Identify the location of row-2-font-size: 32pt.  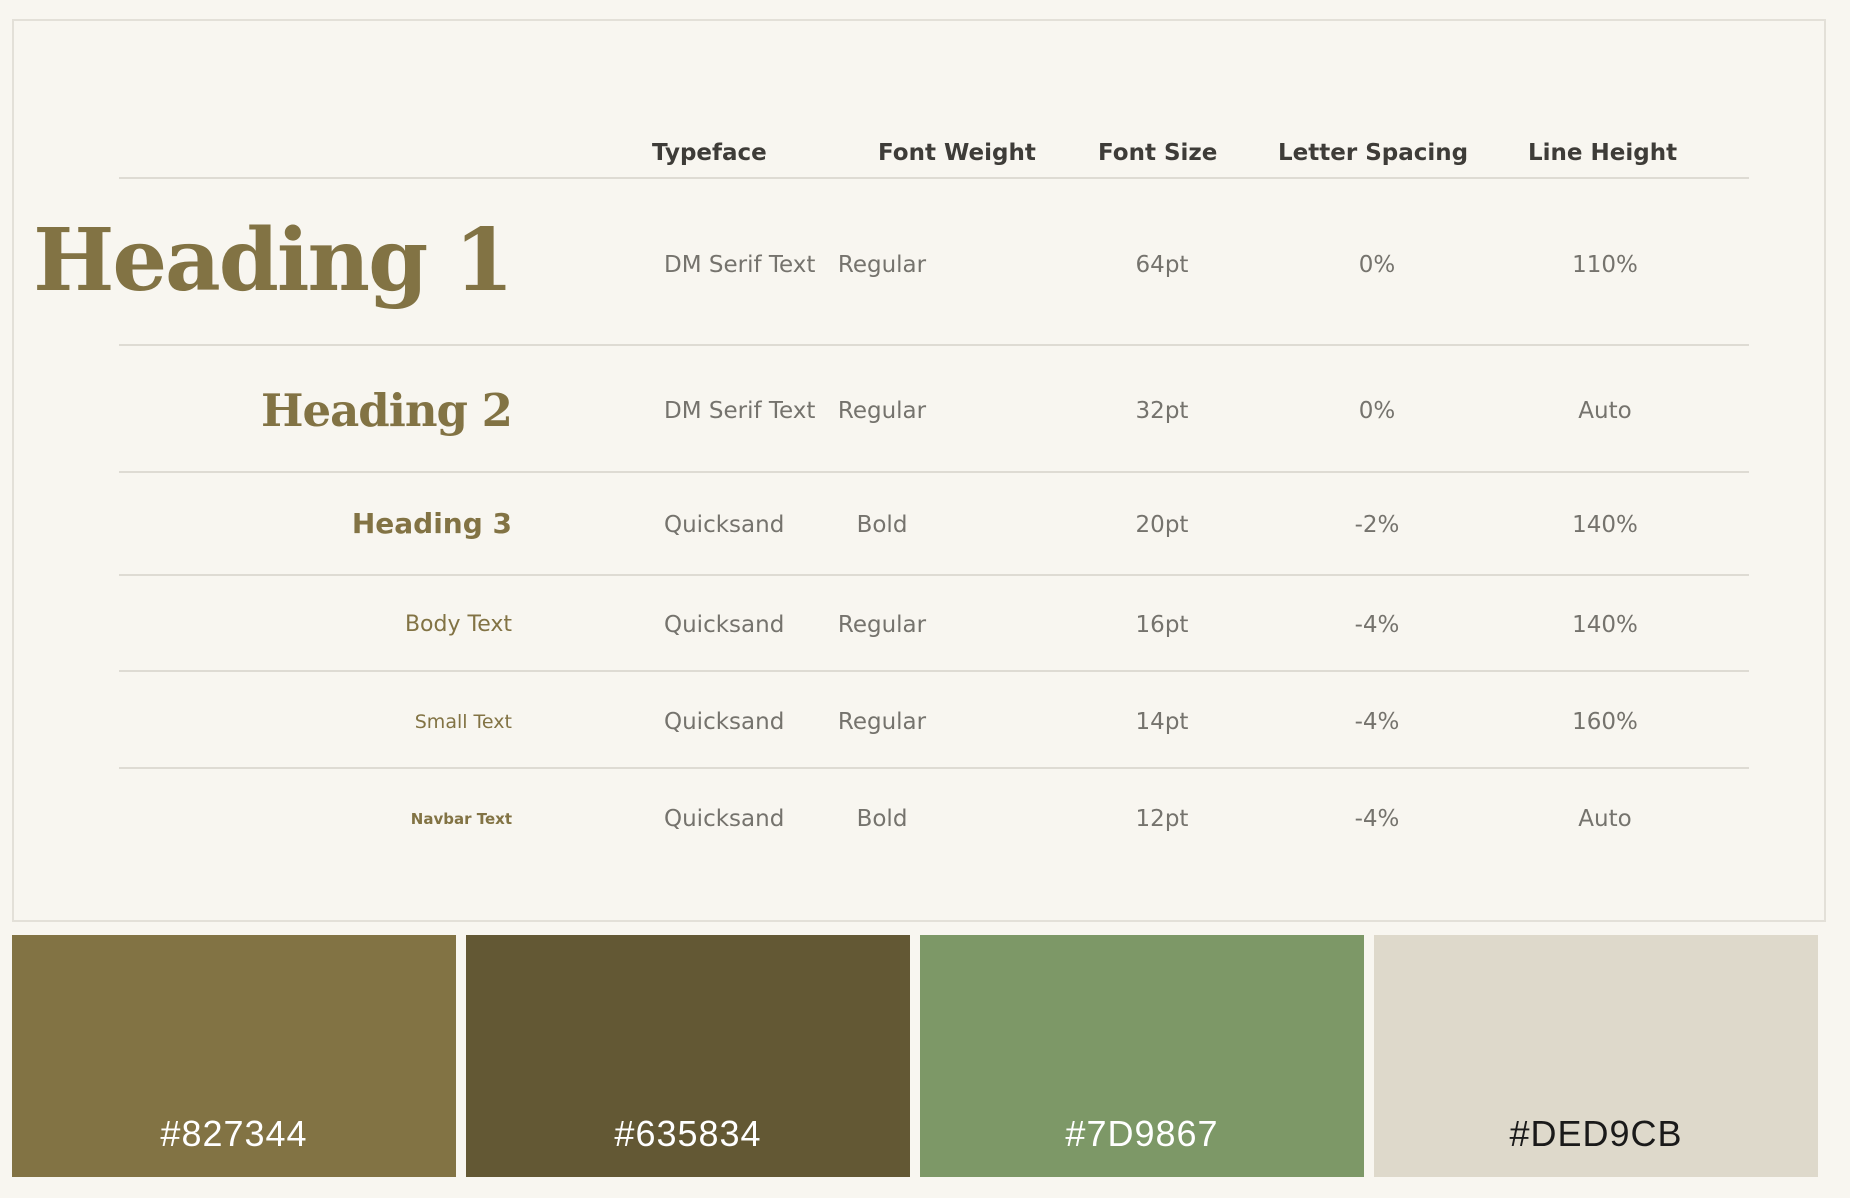
(1162, 411).